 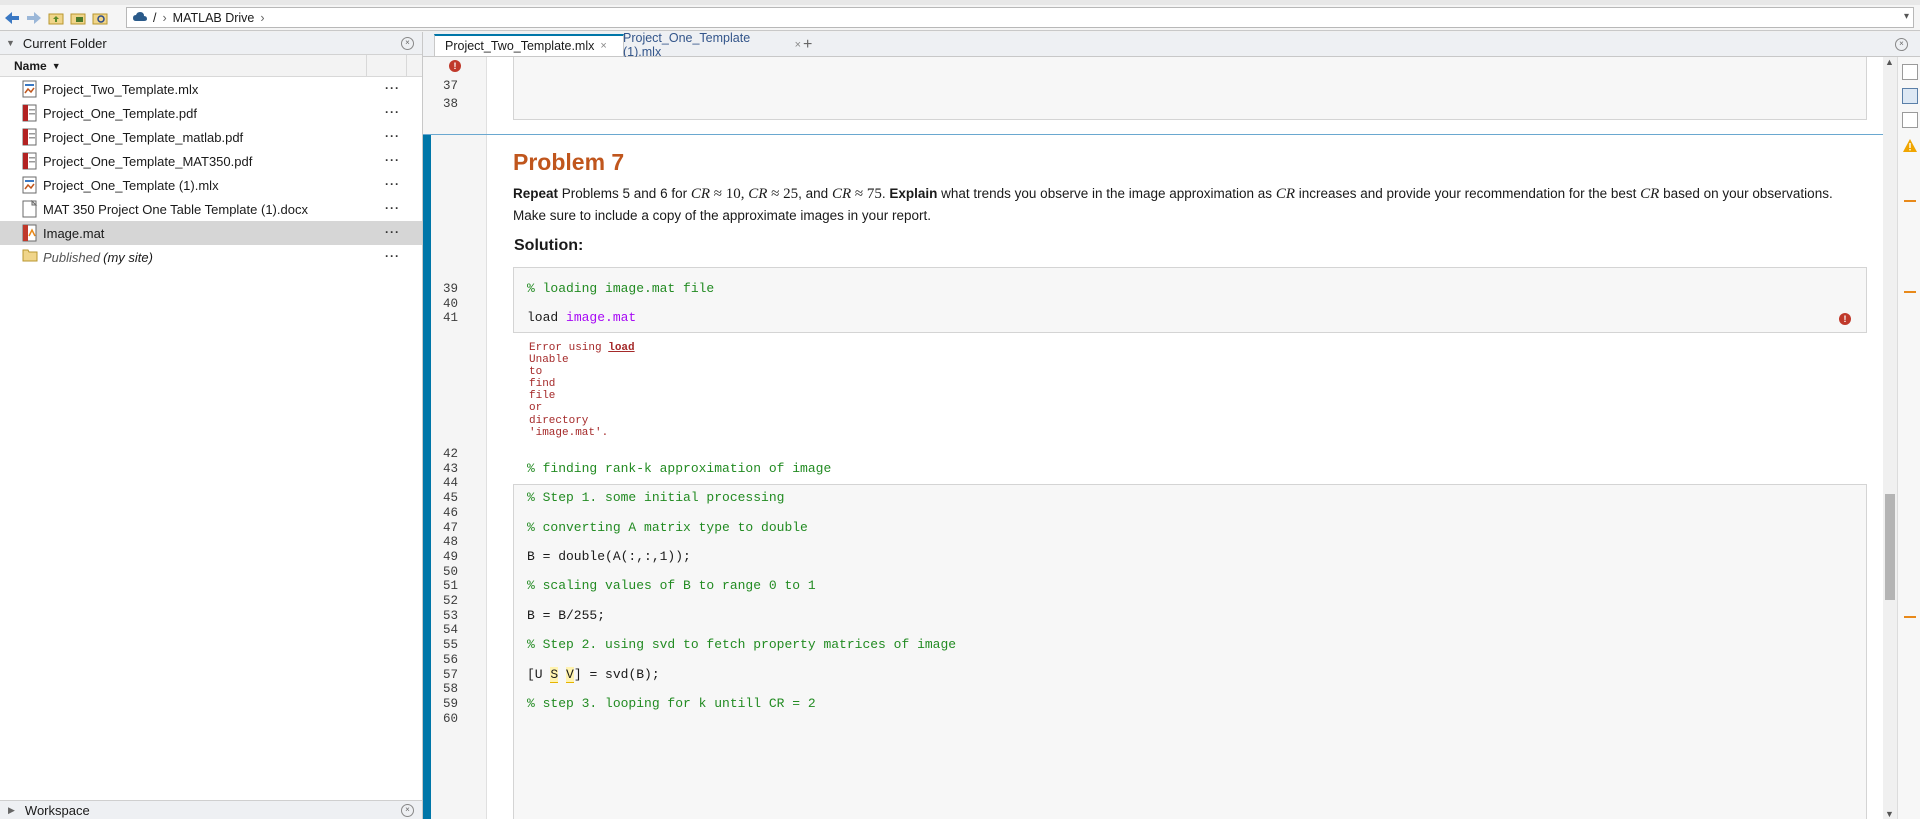 I want to click on explain-bold: Explain, so click(x=913, y=193).